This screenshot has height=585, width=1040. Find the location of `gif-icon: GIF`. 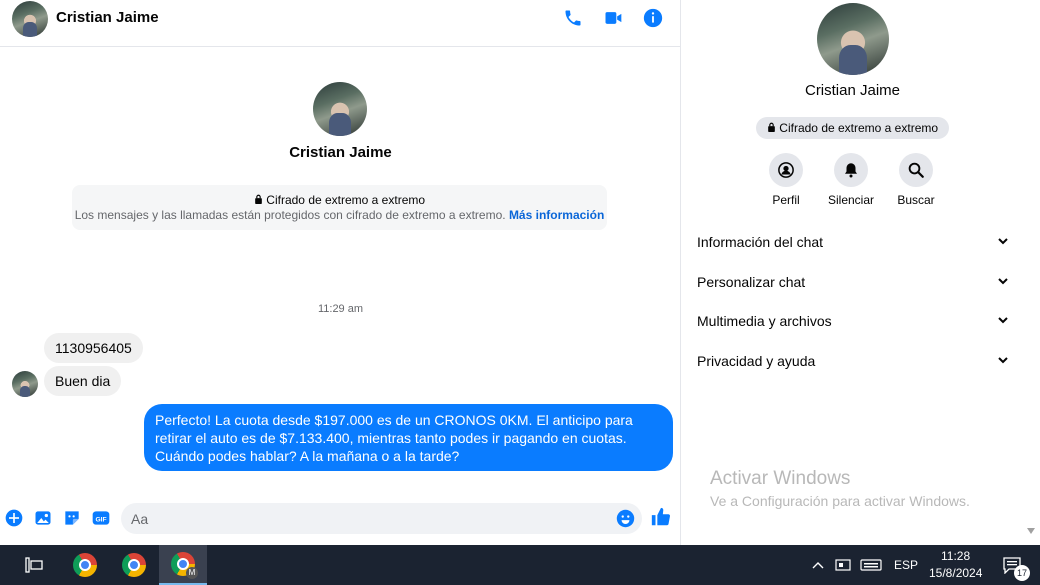

gif-icon: GIF is located at coordinates (101, 518).